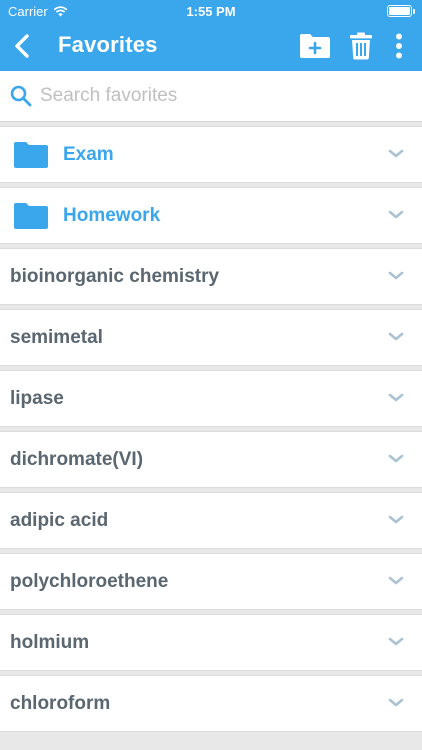 This screenshot has height=750, width=422. I want to click on more-vertical-icon, so click(399, 46).